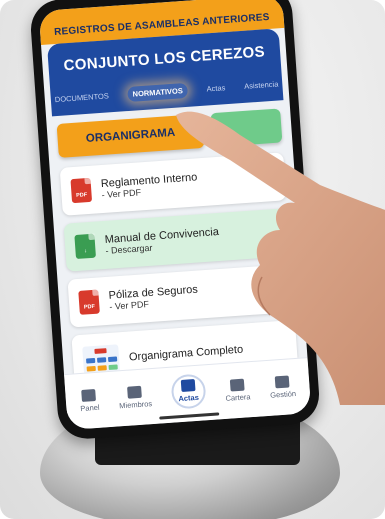 The image size is (385, 519). I want to click on tab-normativos: NORMATIVOS, so click(158, 92).